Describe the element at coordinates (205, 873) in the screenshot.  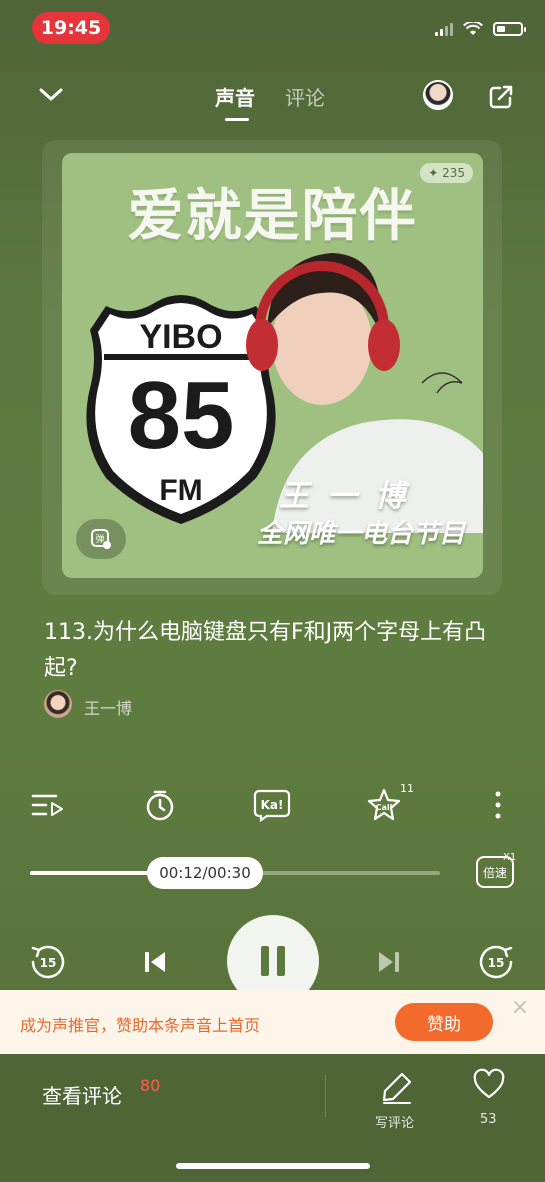
I see `progress-time-thumb: 00:12/00:30` at that location.